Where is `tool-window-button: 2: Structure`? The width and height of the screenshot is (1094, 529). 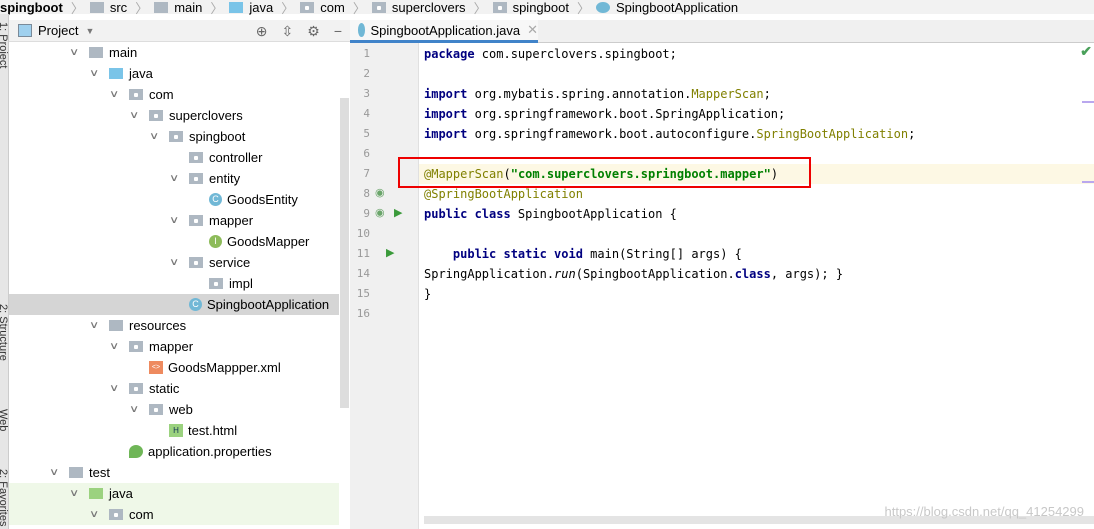 tool-window-button: 2: Structure is located at coordinates (4, 332).